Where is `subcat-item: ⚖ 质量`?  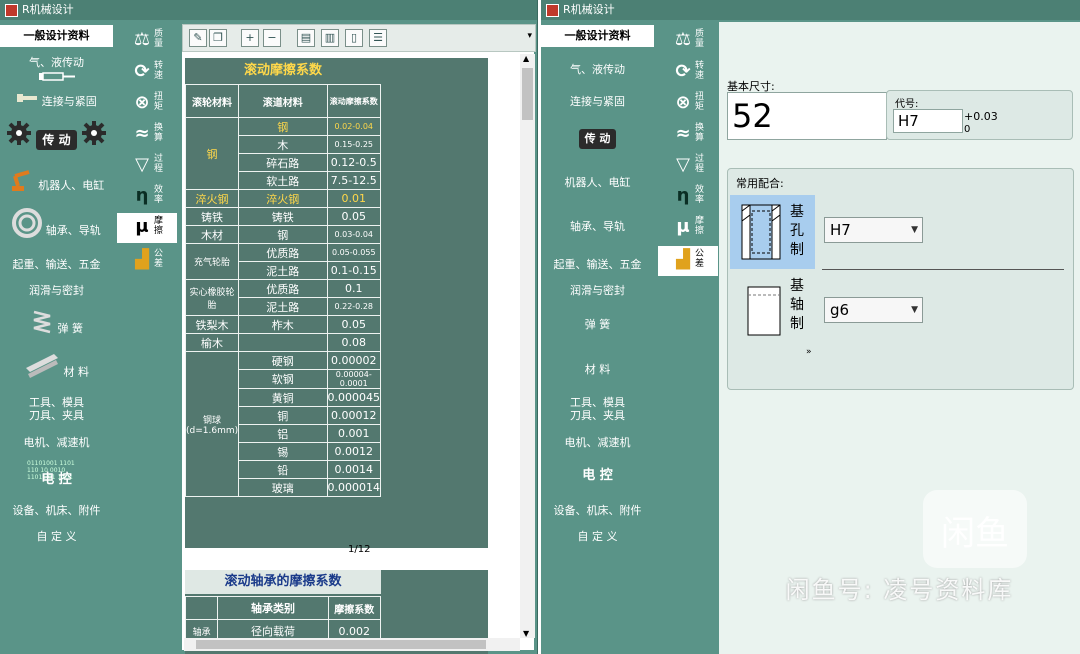
subcat-item: ⚖ 质量 is located at coordinates (688, 41).